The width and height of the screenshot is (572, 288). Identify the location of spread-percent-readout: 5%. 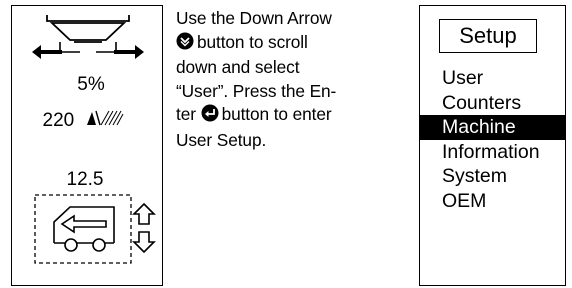
(91, 84).